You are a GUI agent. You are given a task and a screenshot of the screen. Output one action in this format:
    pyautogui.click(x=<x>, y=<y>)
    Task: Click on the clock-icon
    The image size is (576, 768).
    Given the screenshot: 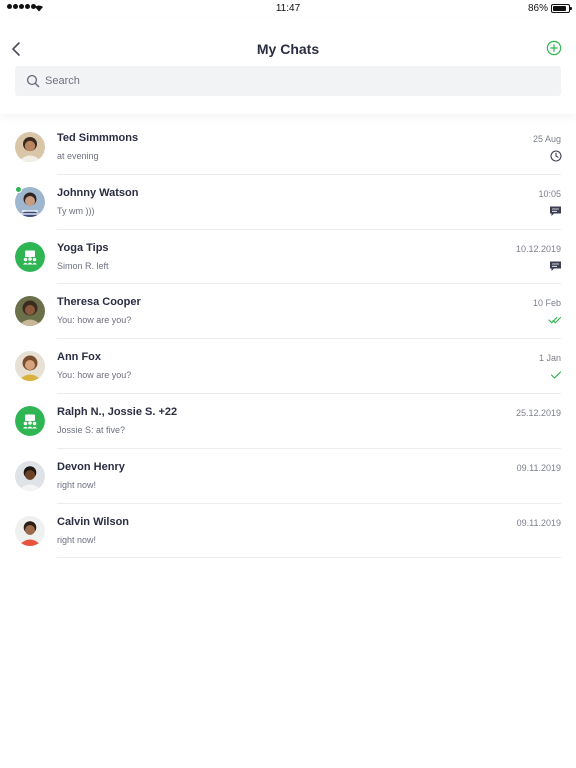 What is the action you would take?
    pyautogui.click(x=555, y=156)
    